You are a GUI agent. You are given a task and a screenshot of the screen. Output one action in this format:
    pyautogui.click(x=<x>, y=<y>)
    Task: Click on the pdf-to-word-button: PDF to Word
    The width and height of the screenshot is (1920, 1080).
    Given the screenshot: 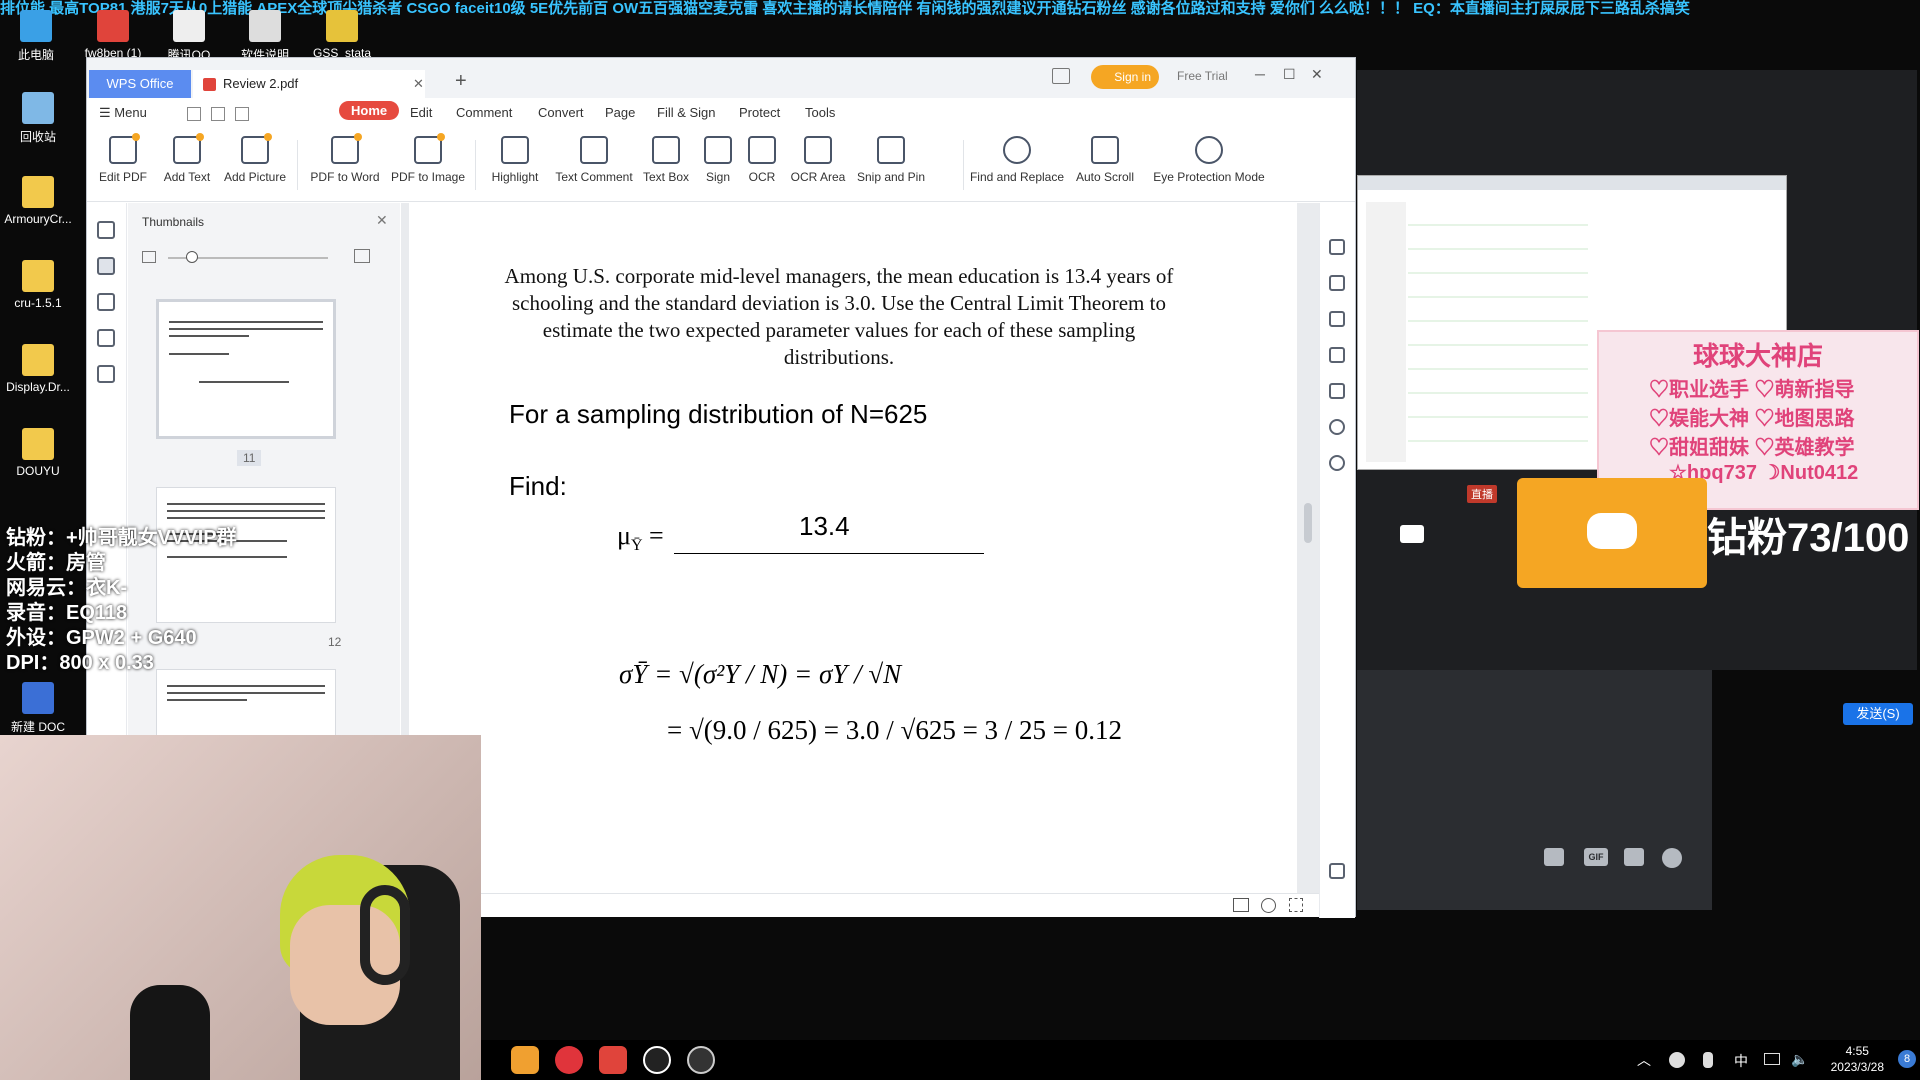 What is the action you would take?
    pyautogui.click(x=345, y=158)
    